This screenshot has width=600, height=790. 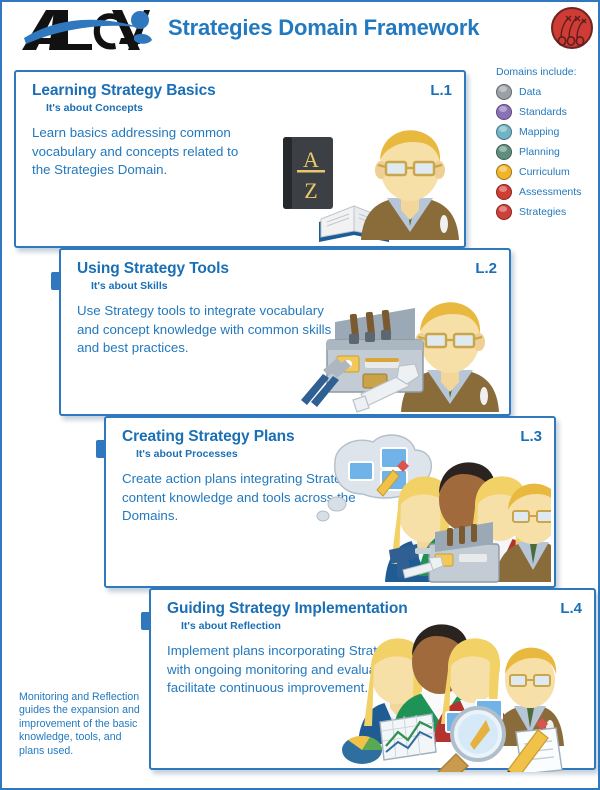 What do you see at coordinates (536, 72) in the screenshot?
I see `legend-title: Domains include:` at bounding box center [536, 72].